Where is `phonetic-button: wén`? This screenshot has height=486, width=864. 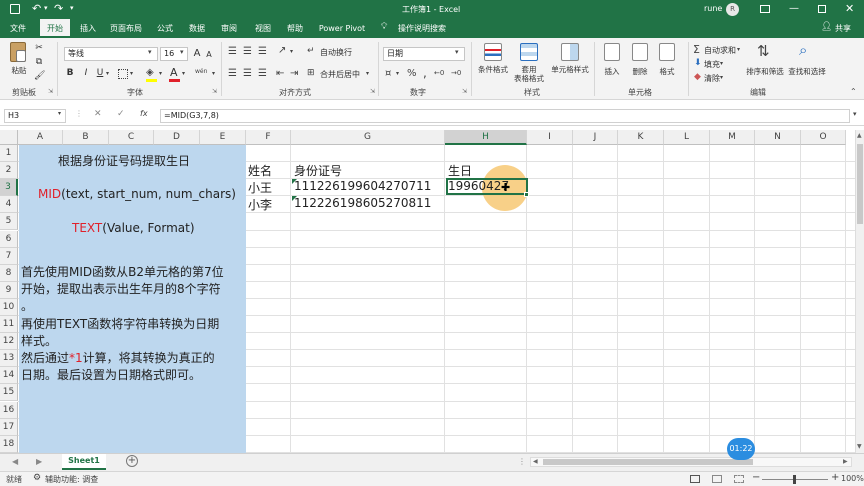
phonetic-button: wén is located at coordinates (201, 71).